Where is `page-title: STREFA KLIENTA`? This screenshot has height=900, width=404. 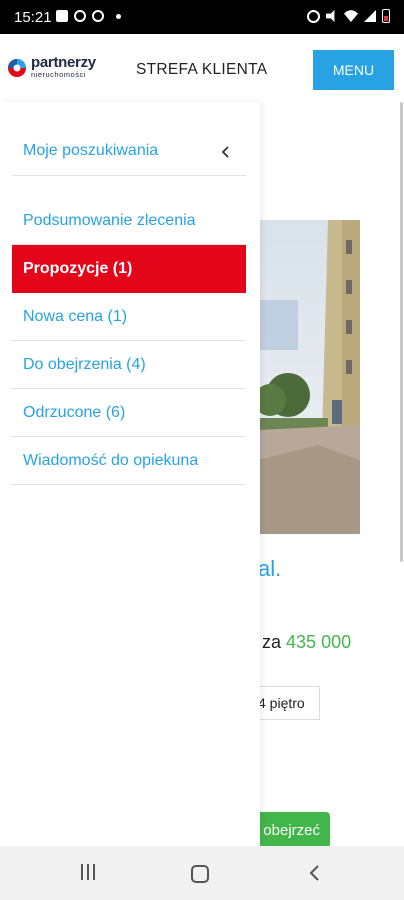
page-title: STREFA KLIENTA is located at coordinates (202, 69).